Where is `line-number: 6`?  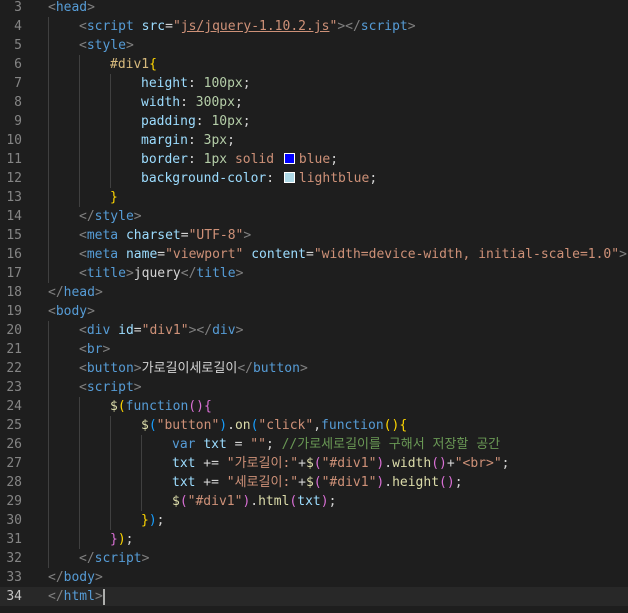
line-number: 6 is located at coordinates (18, 64).